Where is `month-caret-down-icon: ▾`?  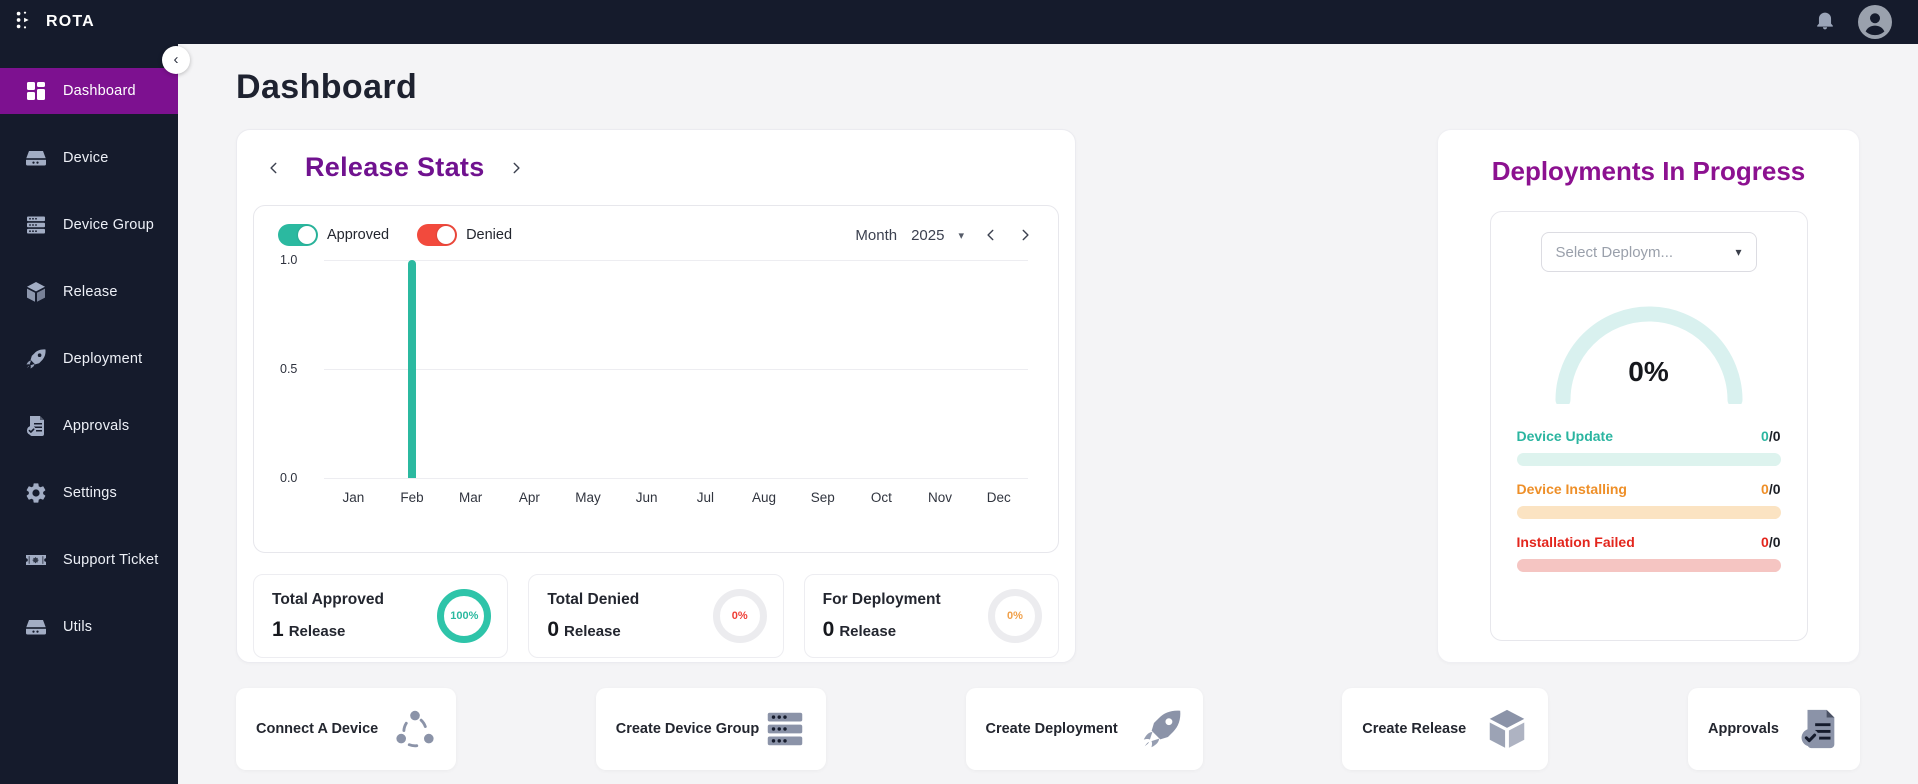 month-caret-down-icon: ▾ is located at coordinates (961, 235).